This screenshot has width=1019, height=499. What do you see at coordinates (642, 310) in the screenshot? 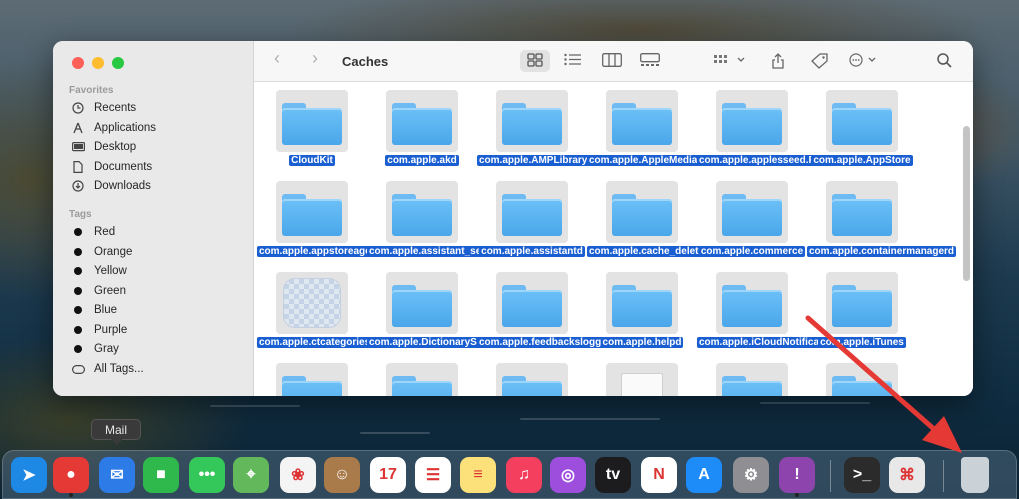
I see `file-item: com.apple.helpd` at bounding box center [642, 310].